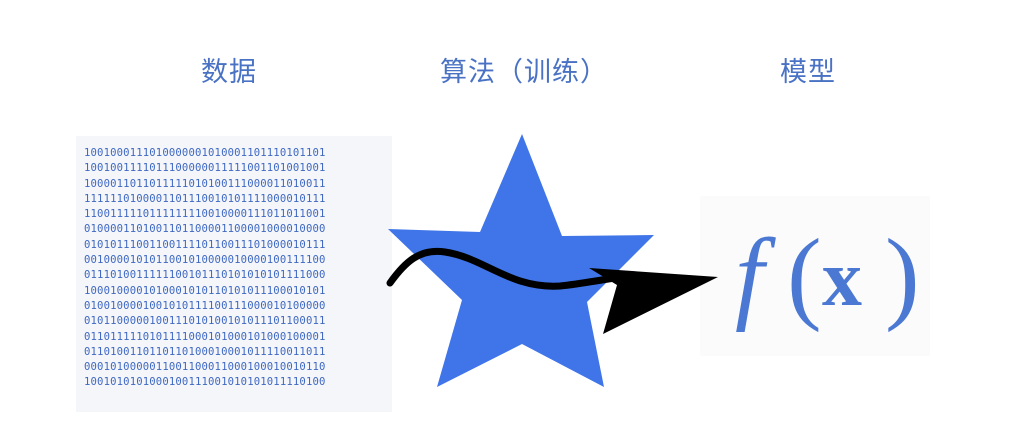 This screenshot has height=434, width=1032. I want to click on formula-function-symbol: f, so click(755, 275).